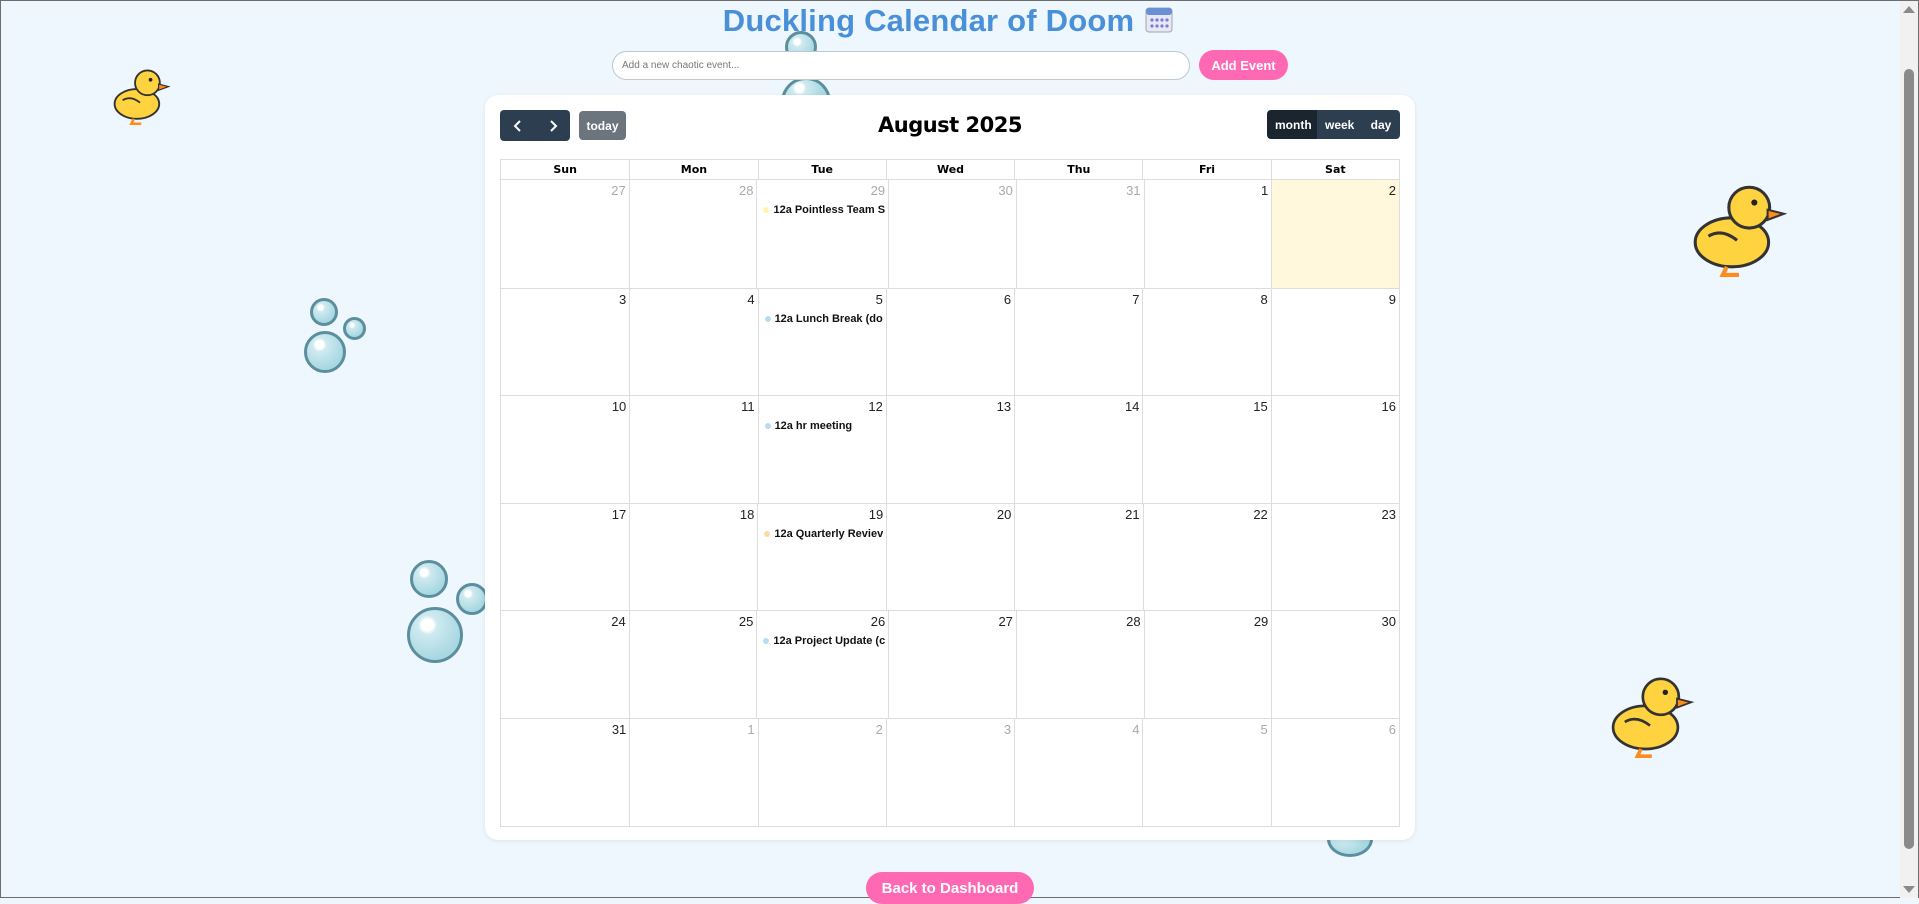  I want to click on day-number: 18, so click(692, 514).